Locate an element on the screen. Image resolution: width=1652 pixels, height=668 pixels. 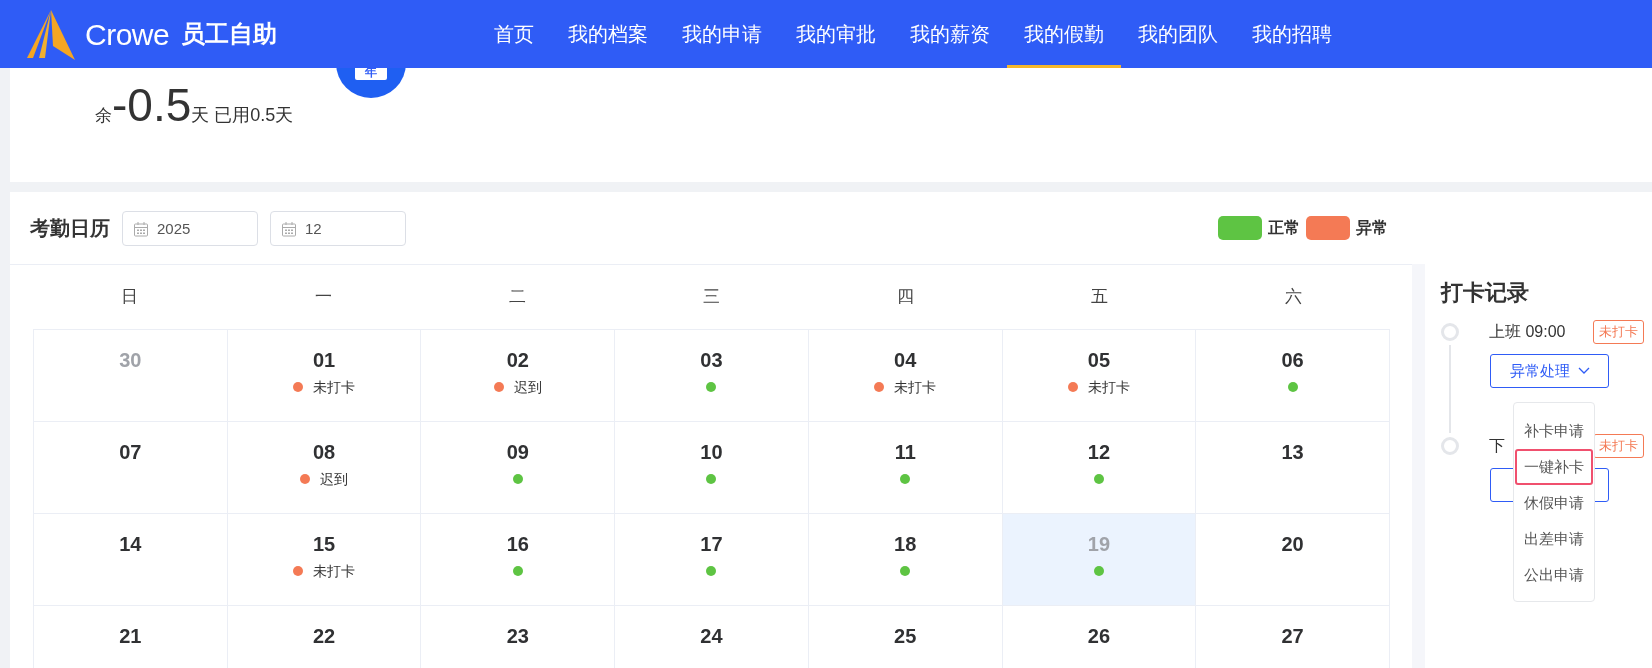
day-number: 06 is located at coordinates (1292, 360).